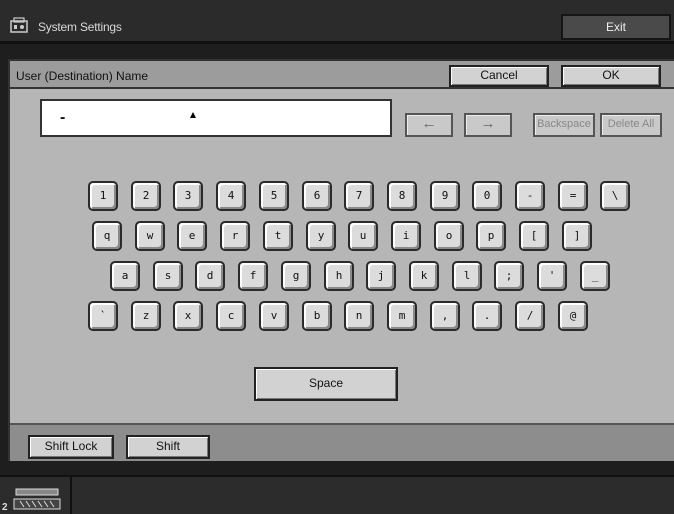  What do you see at coordinates (337, 22) in the screenshot?
I see `top-bar: System Settings Exit` at bounding box center [337, 22].